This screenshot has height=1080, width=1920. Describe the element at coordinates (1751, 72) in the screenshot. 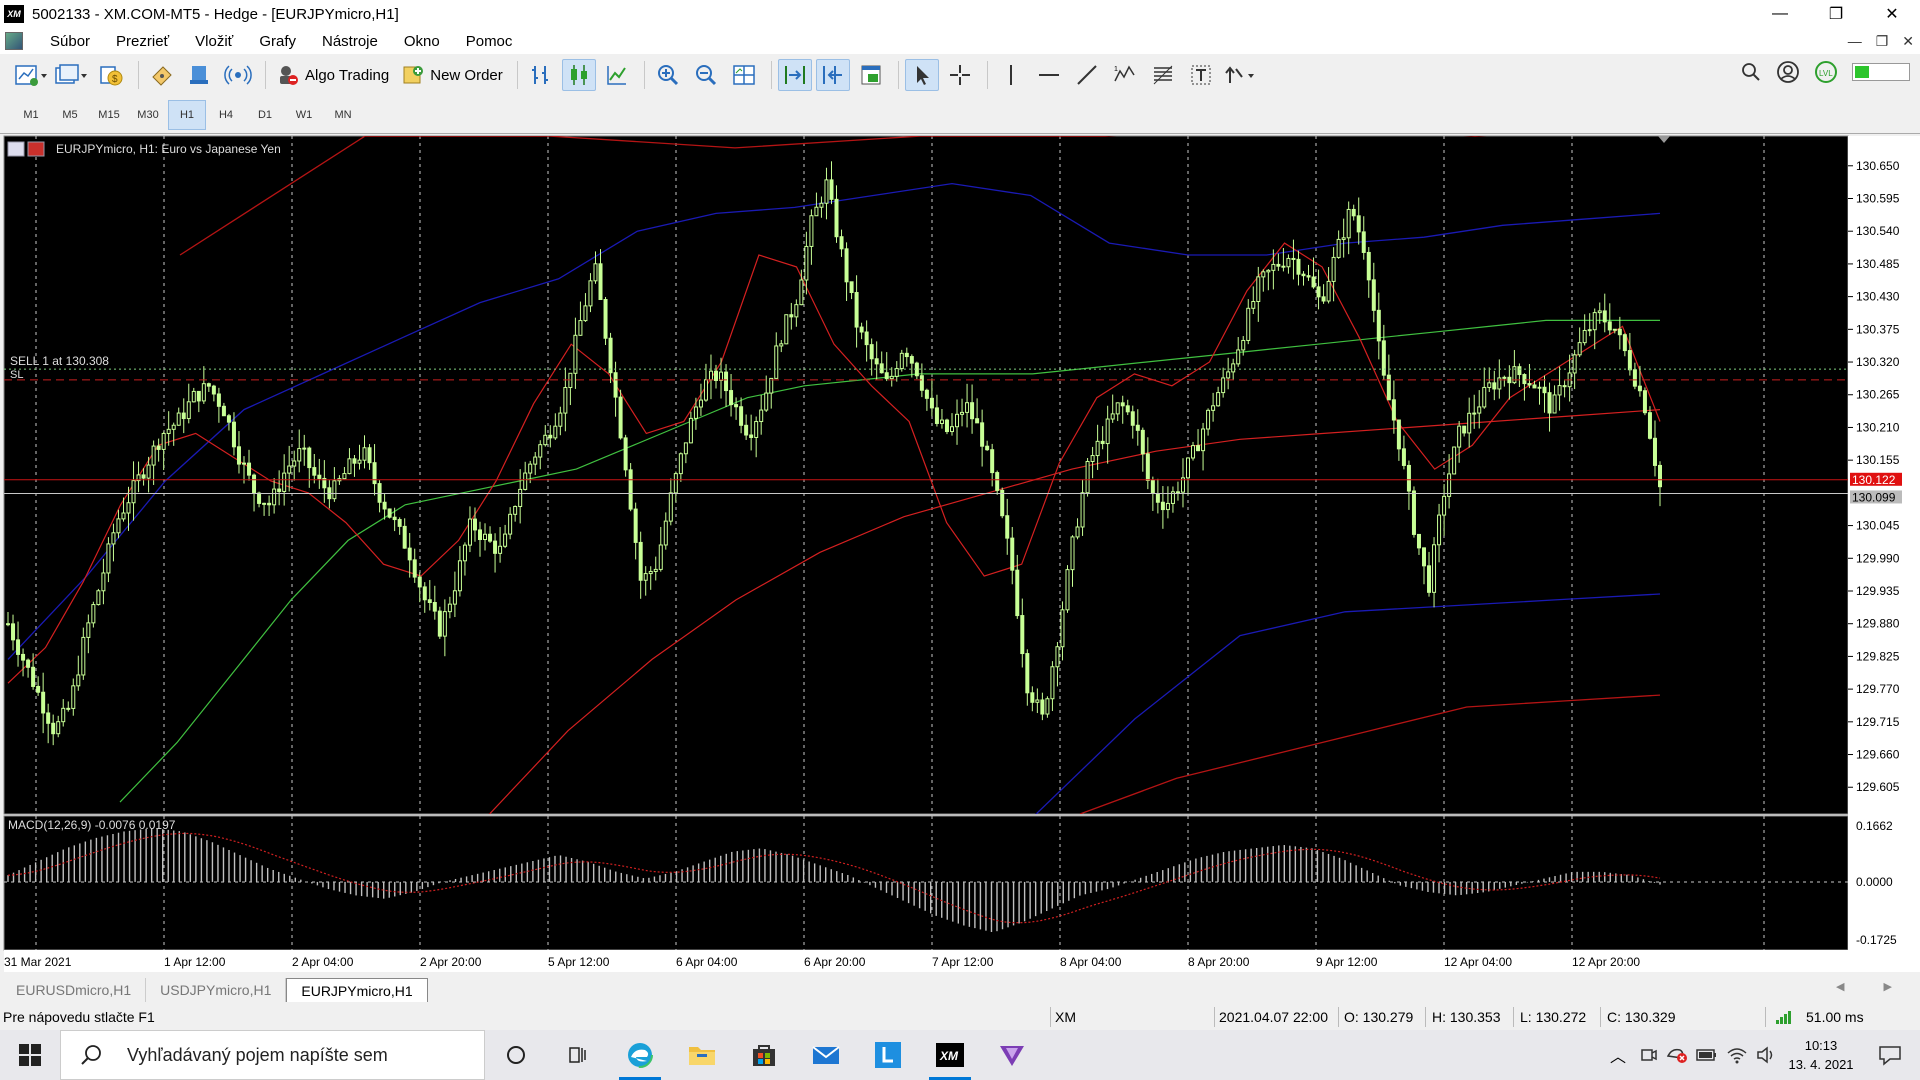

I see `search-icon` at that location.